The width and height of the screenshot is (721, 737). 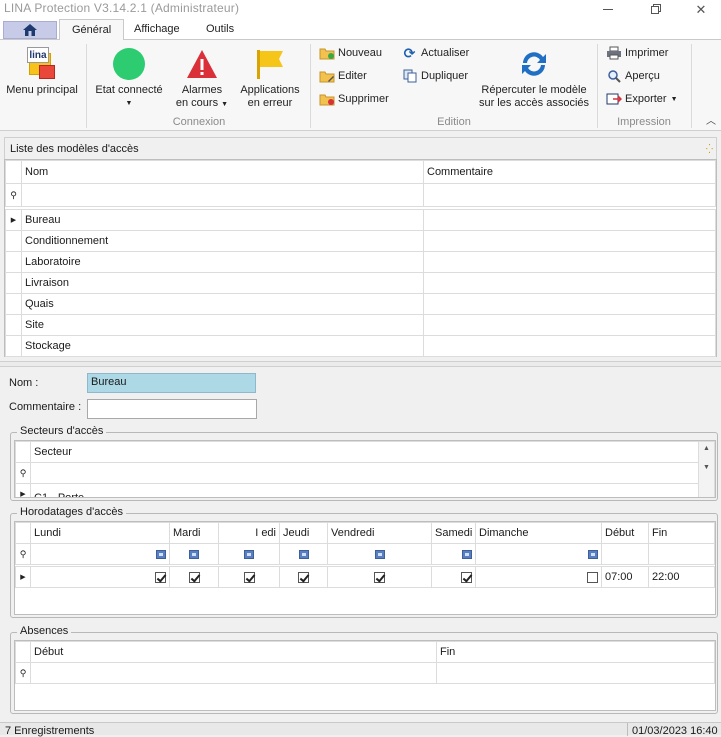 I want to click on ribbon-tabs: Général Affichage Outils, so click(x=360, y=30).